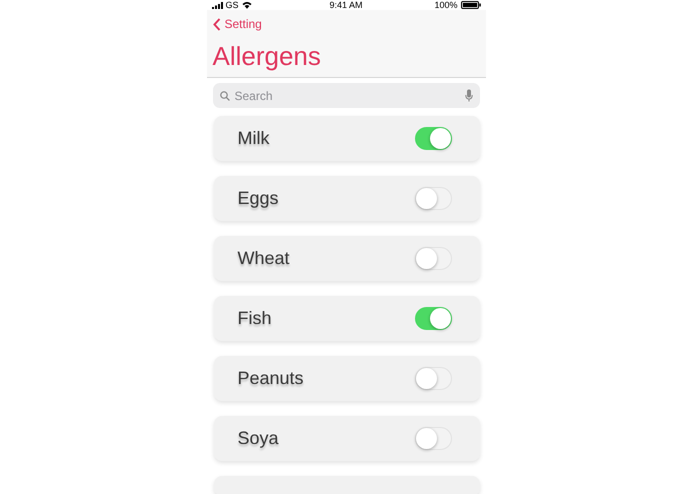 The image size is (695, 494). I want to click on microphone-icon, so click(468, 95).